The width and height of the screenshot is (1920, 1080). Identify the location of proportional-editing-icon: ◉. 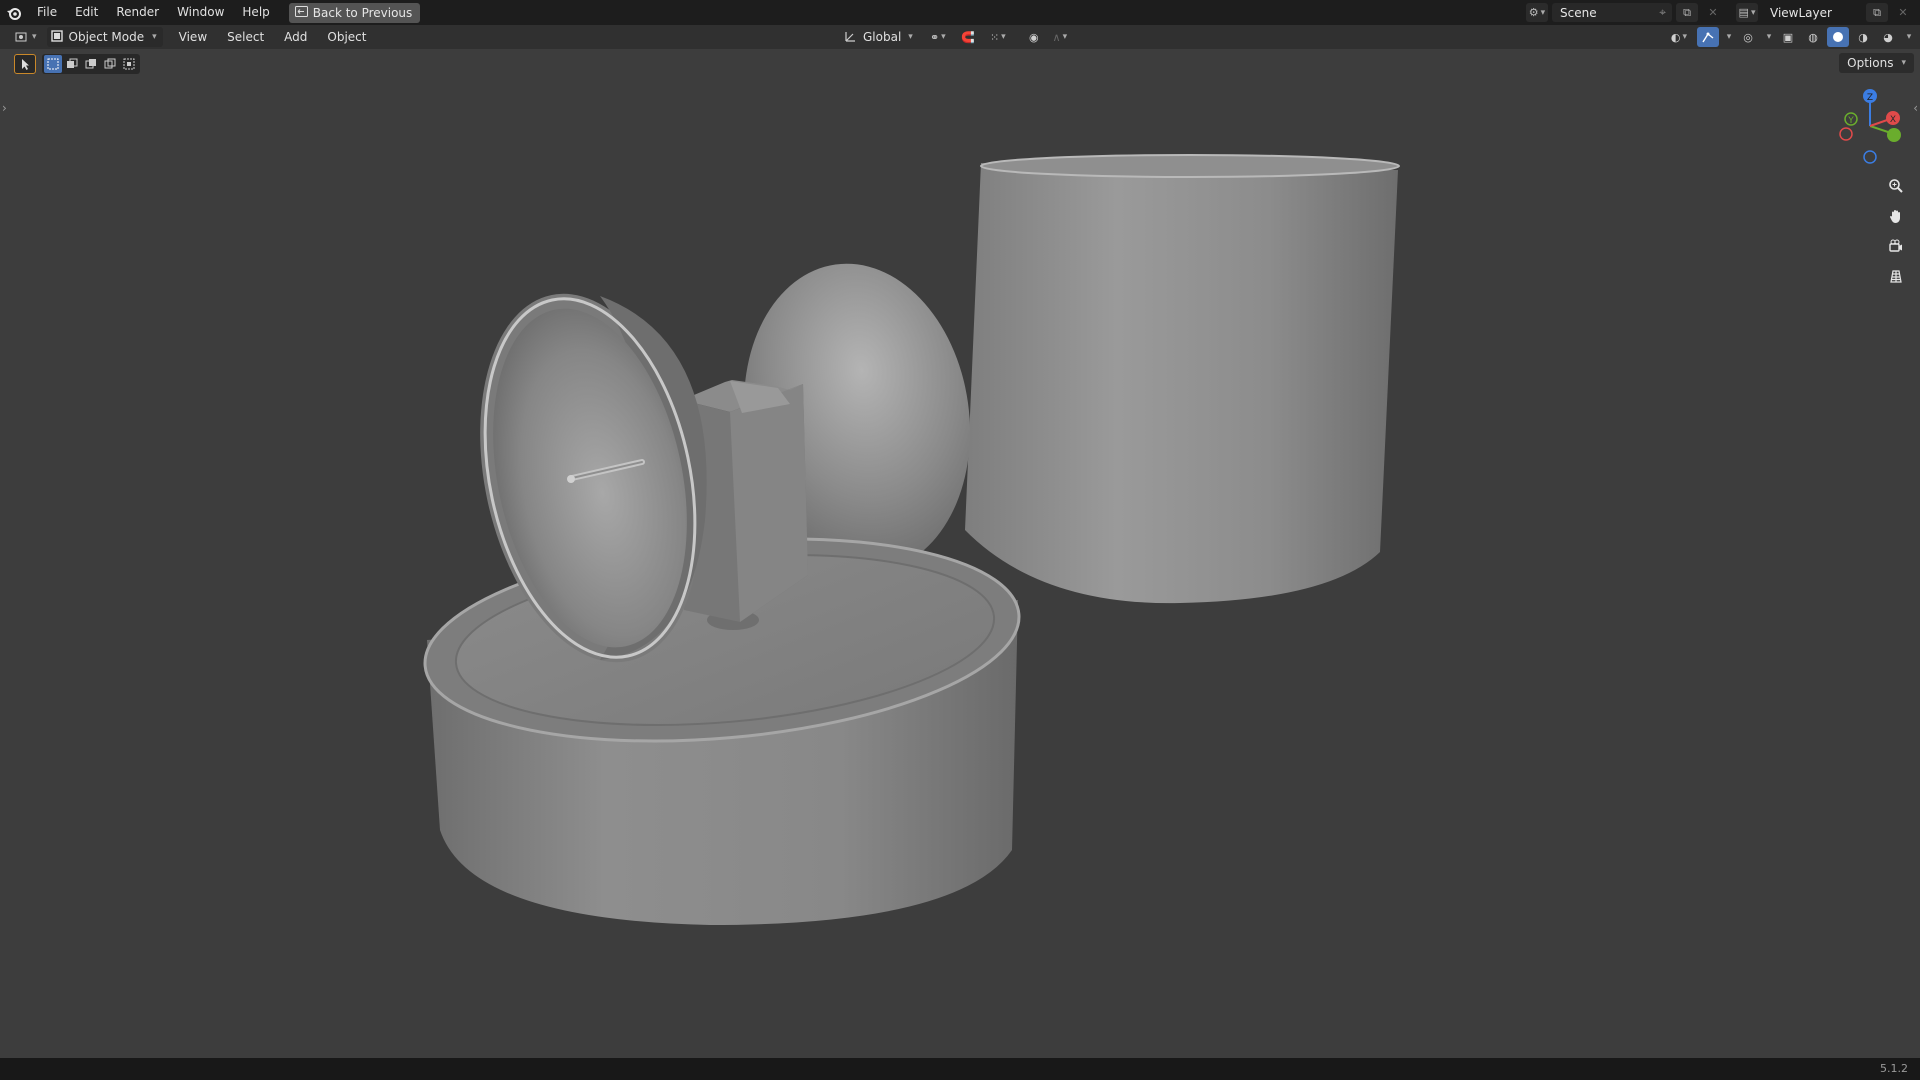
(1034, 37).